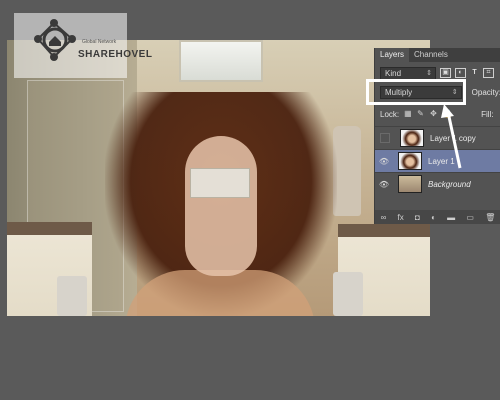 The width and height of the screenshot is (500, 400). Describe the element at coordinates (449, 184) in the screenshot. I see `layer-name: Background` at that location.